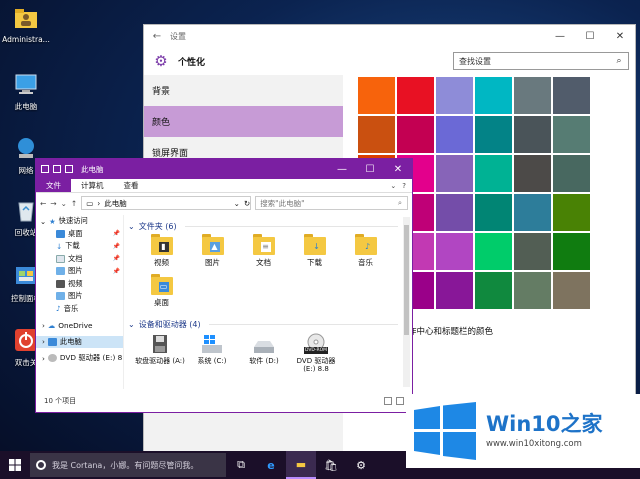 This screenshot has height=479, width=640. What do you see at coordinates (53, 203) in the screenshot?
I see `forward-arrow-icon: →` at bounding box center [53, 203].